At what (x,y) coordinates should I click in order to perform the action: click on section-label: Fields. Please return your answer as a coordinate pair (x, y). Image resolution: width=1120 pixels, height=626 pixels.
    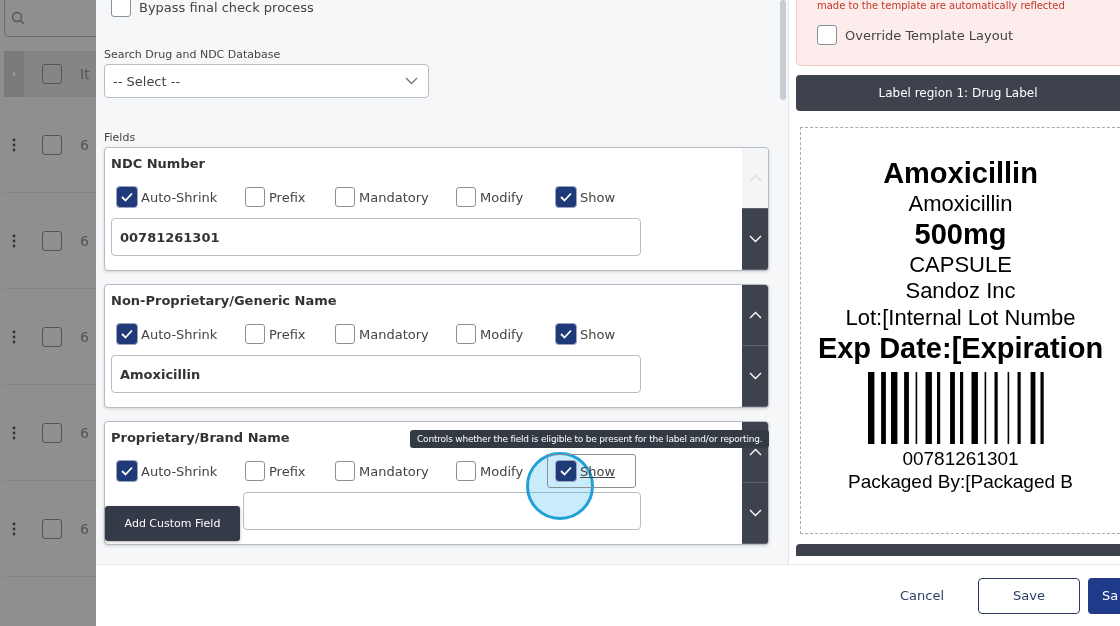
    Looking at the image, I should click on (120, 137).